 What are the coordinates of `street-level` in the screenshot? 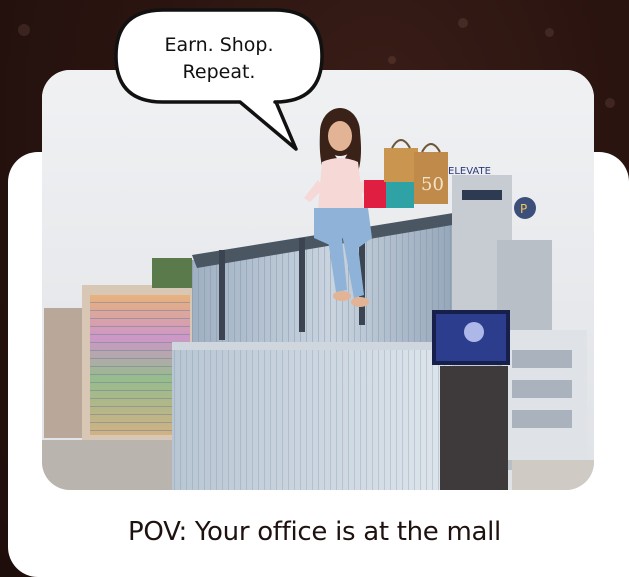 It's located at (107, 465).